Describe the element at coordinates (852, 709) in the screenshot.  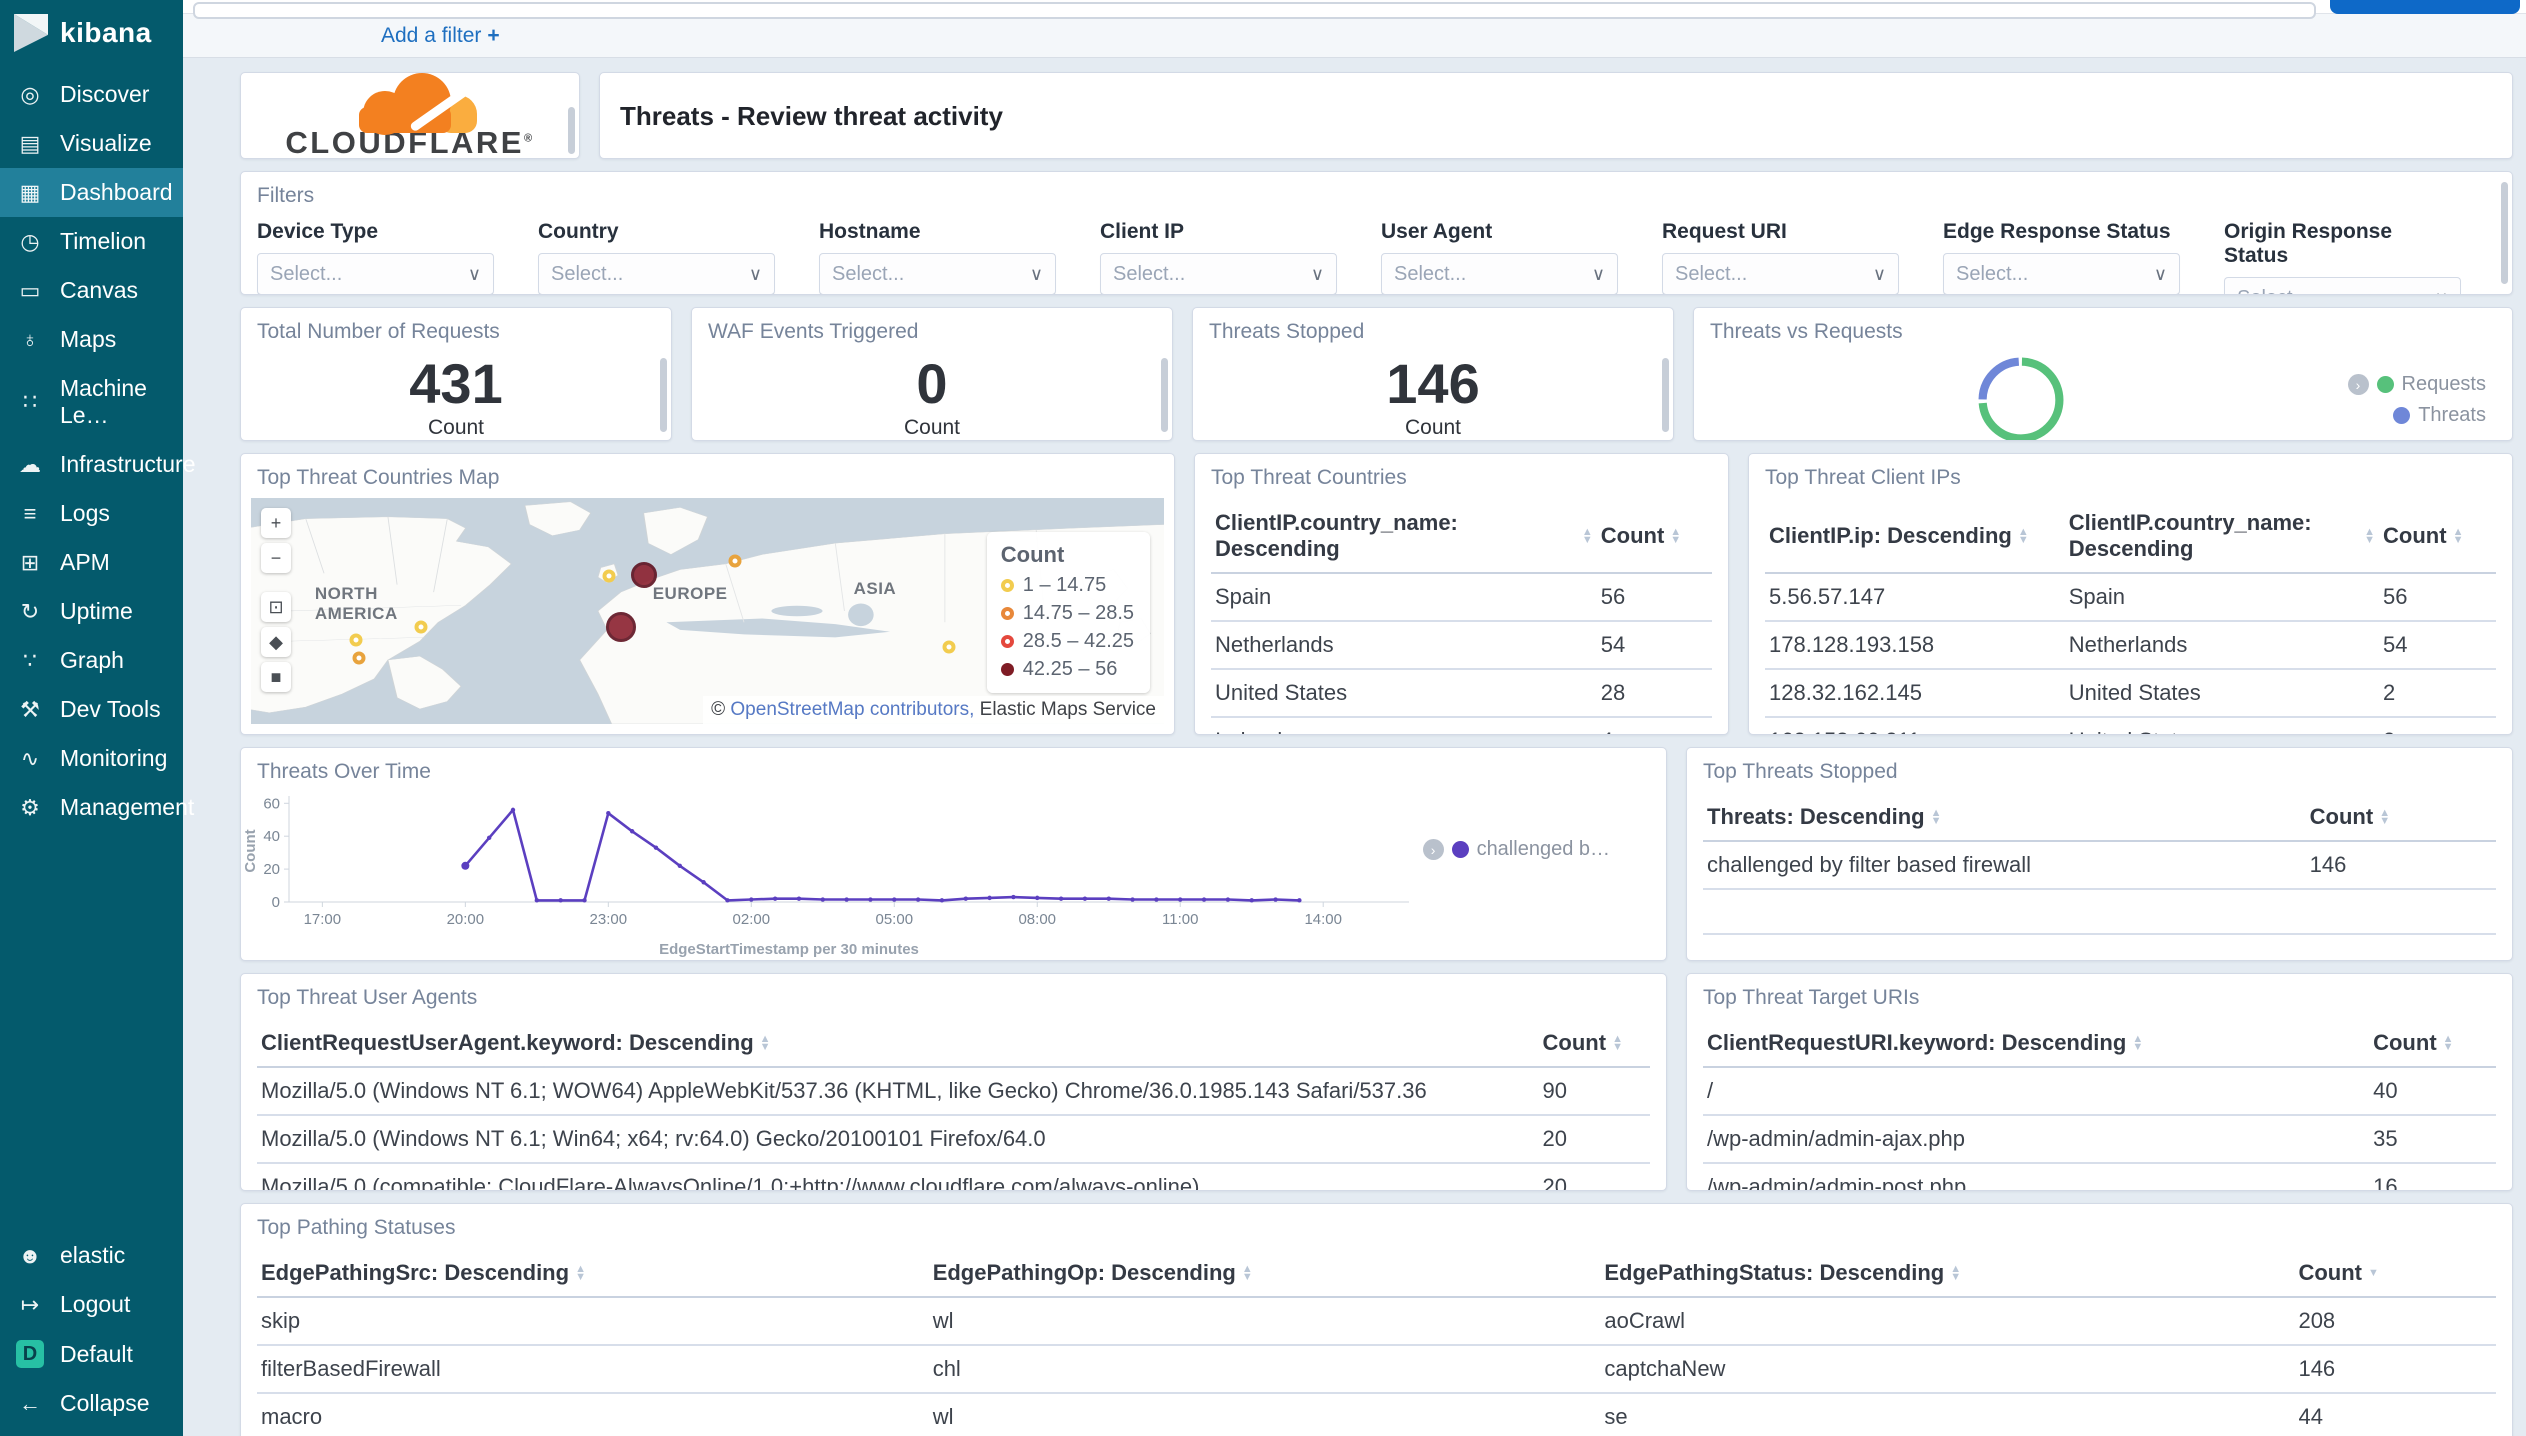
I see `openstreetmap-link: OpenStreetMap contributors,` at that location.